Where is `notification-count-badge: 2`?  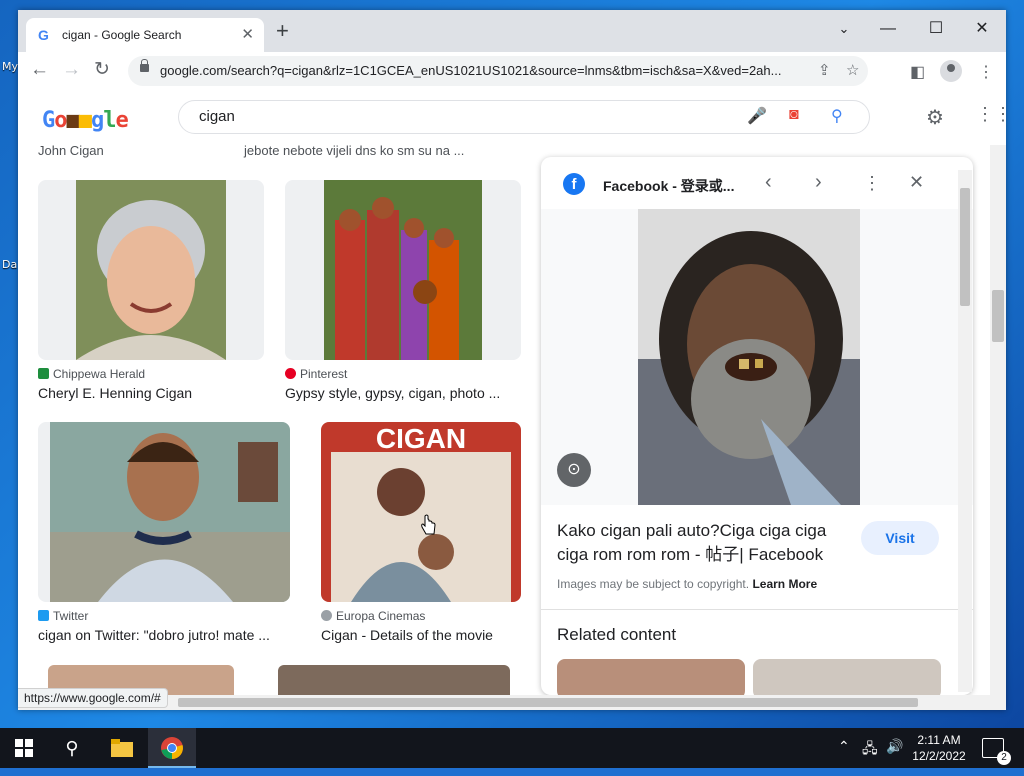
notification-count-badge: 2 is located at coordinates (1004, 758).